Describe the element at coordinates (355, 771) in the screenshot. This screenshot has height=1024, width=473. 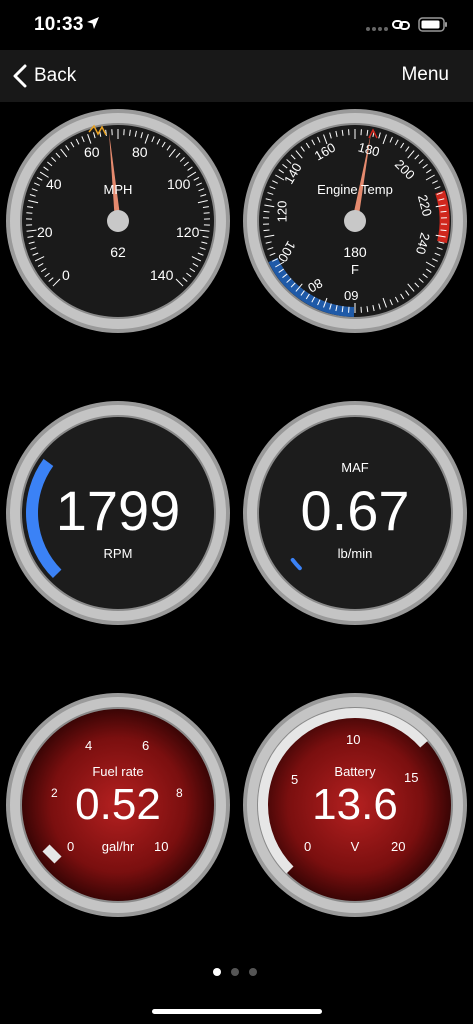
I see `battery-label: Battery` at that location.